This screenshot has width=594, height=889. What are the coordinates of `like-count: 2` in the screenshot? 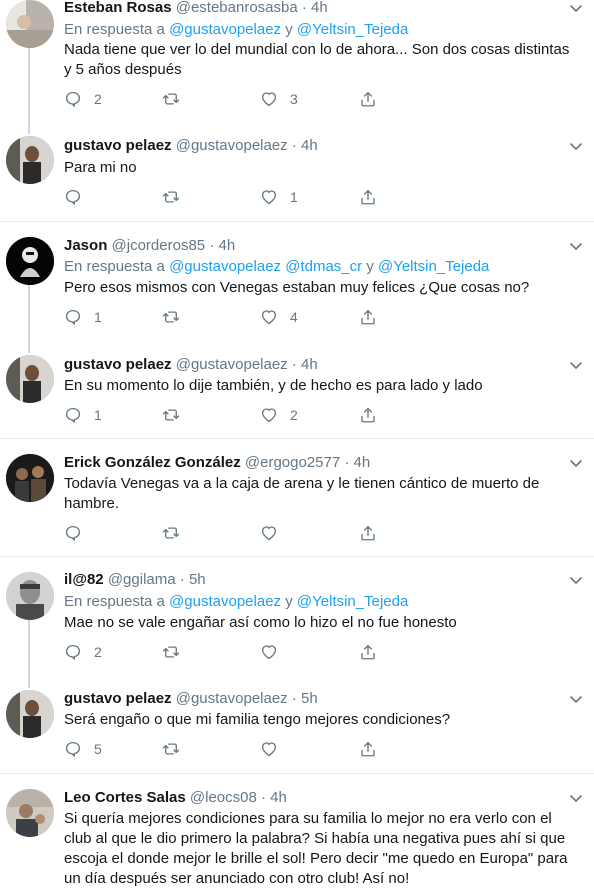 It's located at (294, 415).